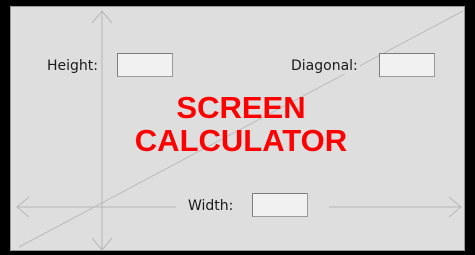 The width and height of the screenshot is (475, 255). I want to click on app-title: SCREEN CALCULATOR, so click(241, 124).